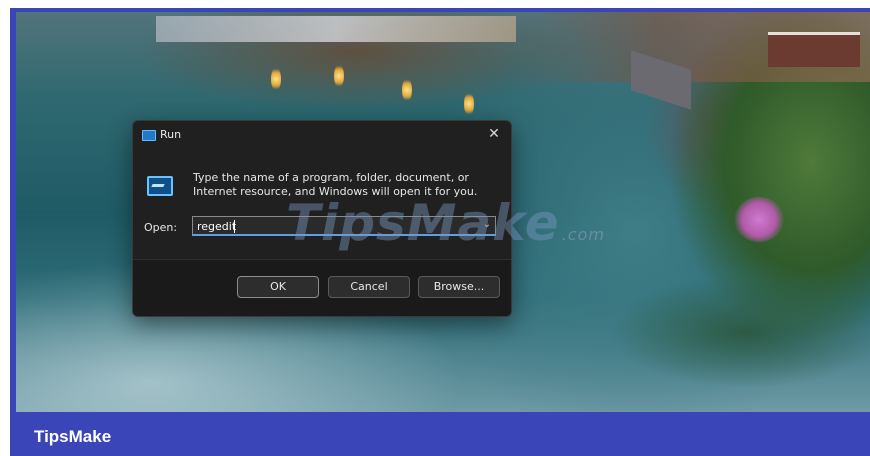 This screenshot has height=456, width=870. What do you see at coordinates (440, 434) in the screenshot?
I see `brand-bar: TipsMake` at bounding box center [440, 434].